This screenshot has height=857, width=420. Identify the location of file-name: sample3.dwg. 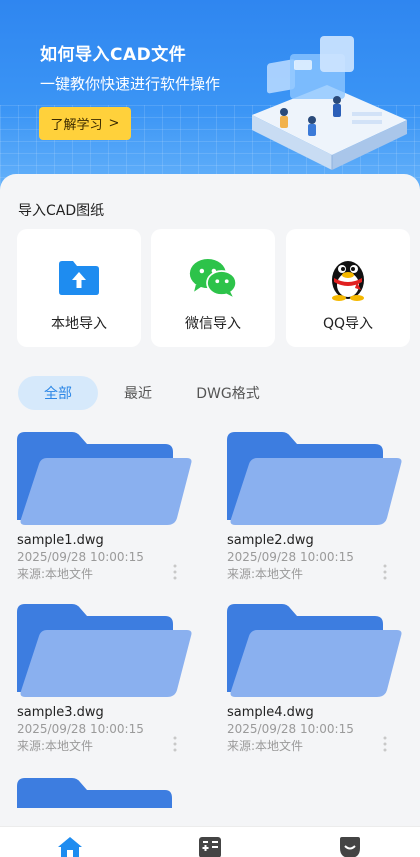
(60, 712).